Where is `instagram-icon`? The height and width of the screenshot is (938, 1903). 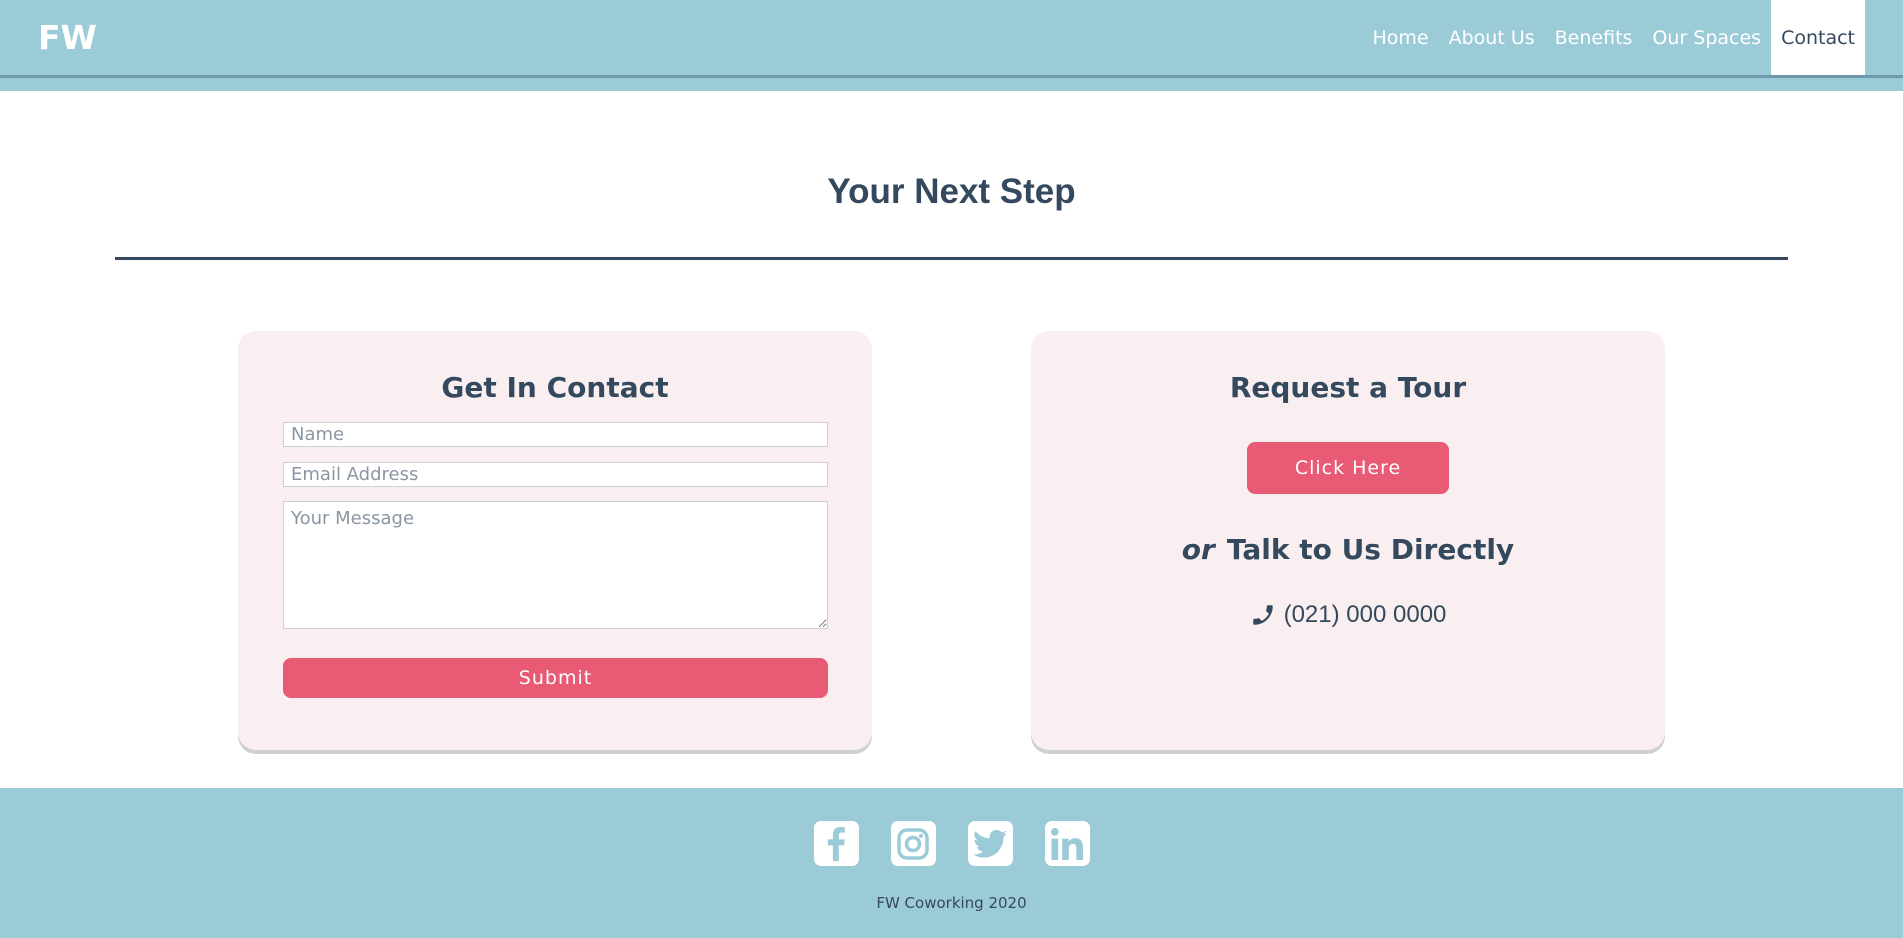
instagram-icon is located at coordinates (913, 843).